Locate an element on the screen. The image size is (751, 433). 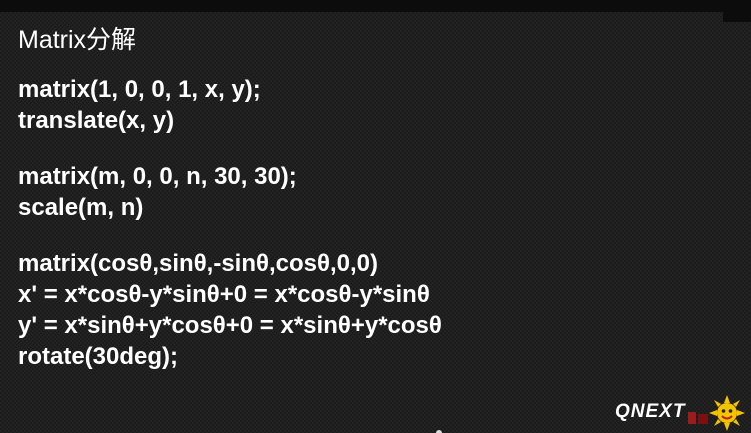
code-line: matrix(1, 0, 0, 1, x, y); is located at coordinates (139, 89).